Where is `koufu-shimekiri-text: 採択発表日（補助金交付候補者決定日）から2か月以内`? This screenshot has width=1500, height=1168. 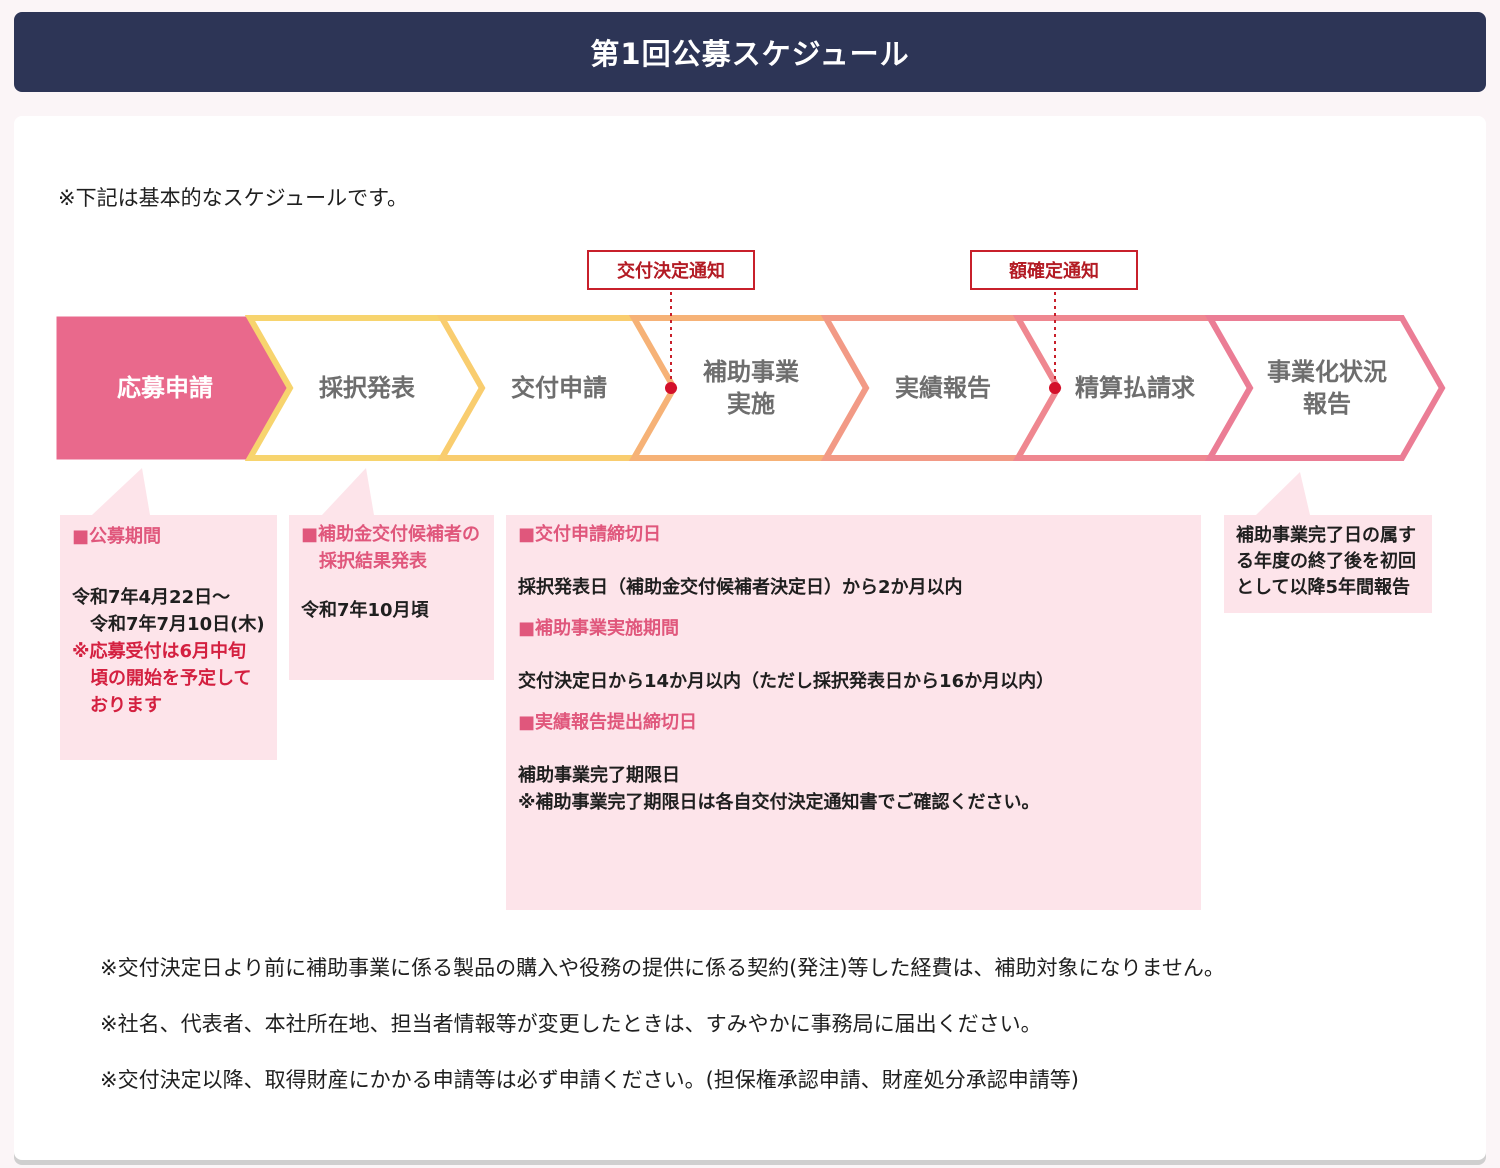
koufu-shimekiri-text: 採択発表日（補助金交付候補者決定日）から2か月以内 is located at coordinates (740, 587).